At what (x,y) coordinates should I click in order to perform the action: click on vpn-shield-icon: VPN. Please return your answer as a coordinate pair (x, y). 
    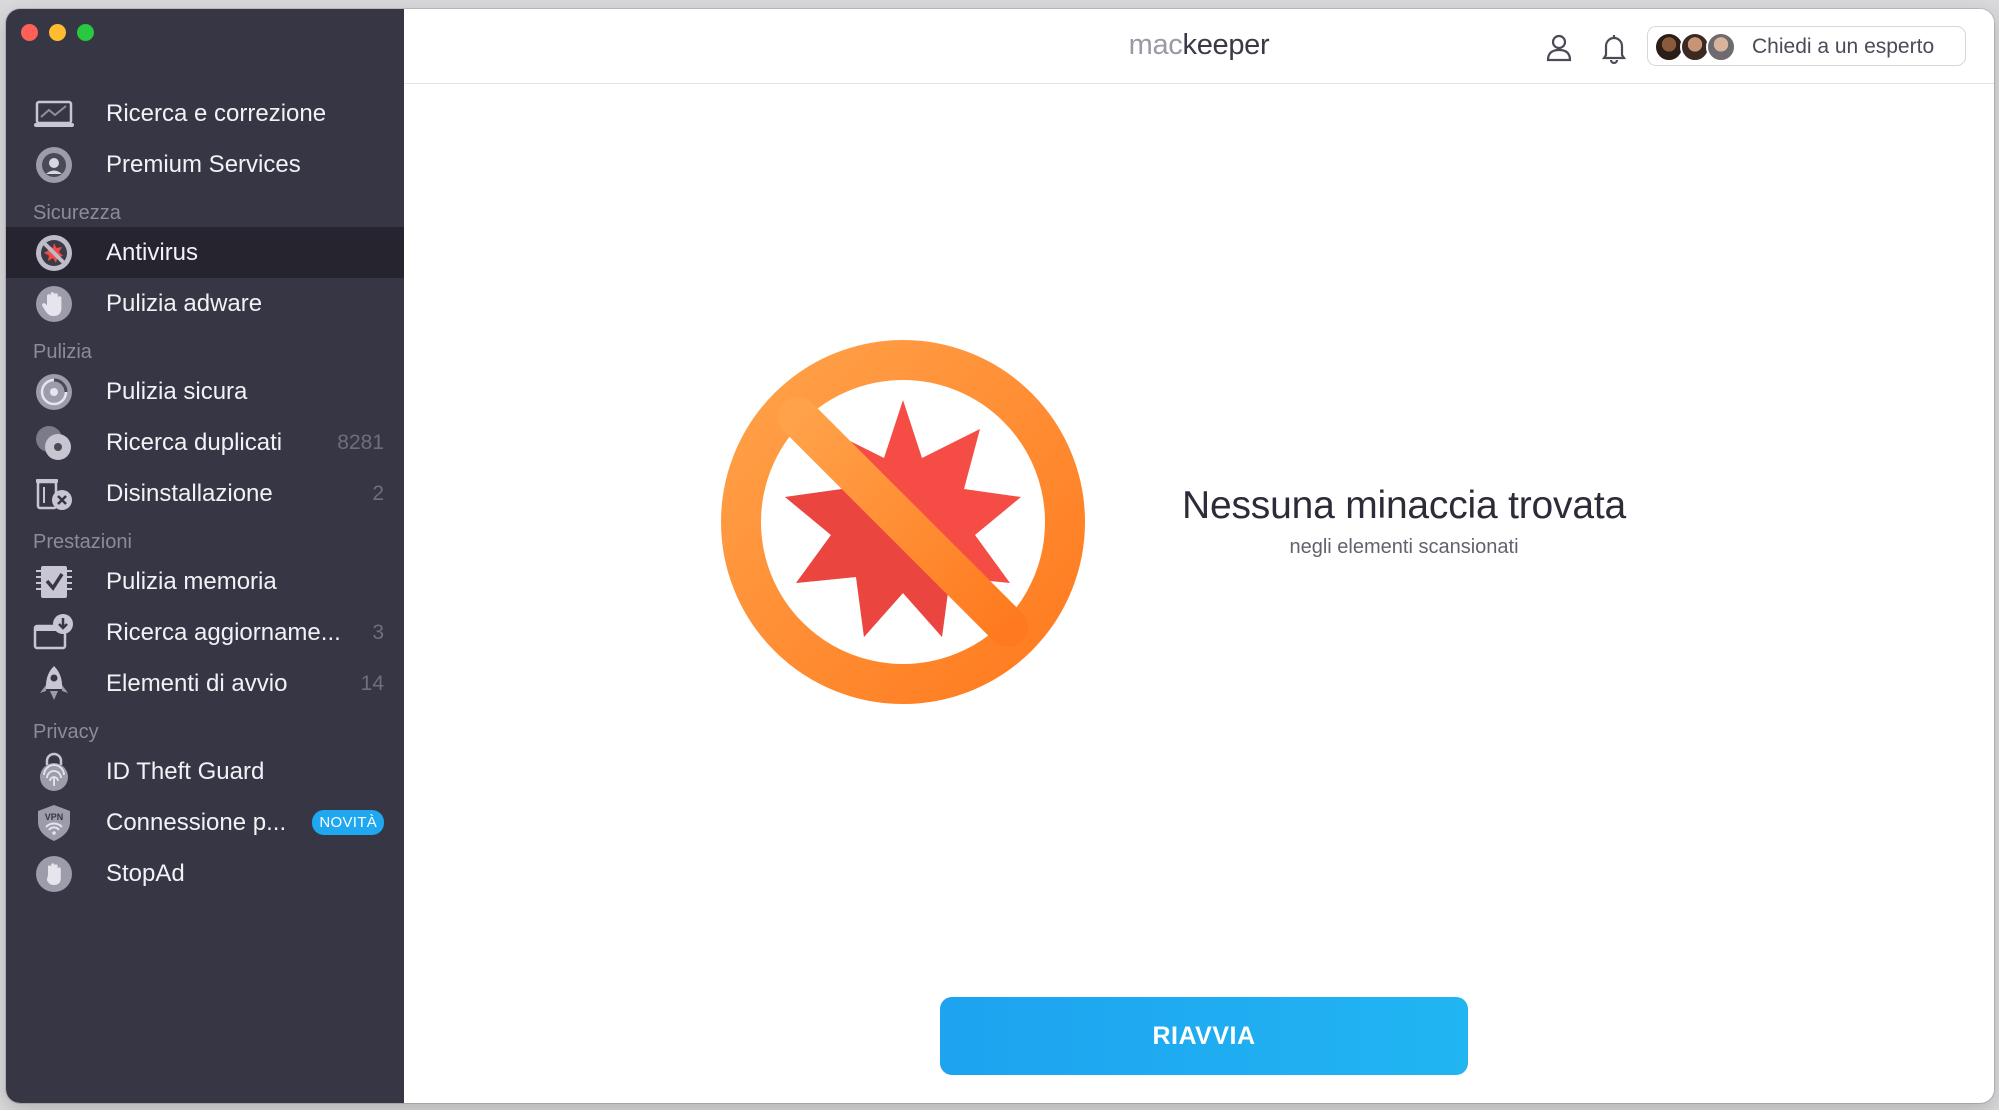
    Looking at the image, I should click on (54, 823).